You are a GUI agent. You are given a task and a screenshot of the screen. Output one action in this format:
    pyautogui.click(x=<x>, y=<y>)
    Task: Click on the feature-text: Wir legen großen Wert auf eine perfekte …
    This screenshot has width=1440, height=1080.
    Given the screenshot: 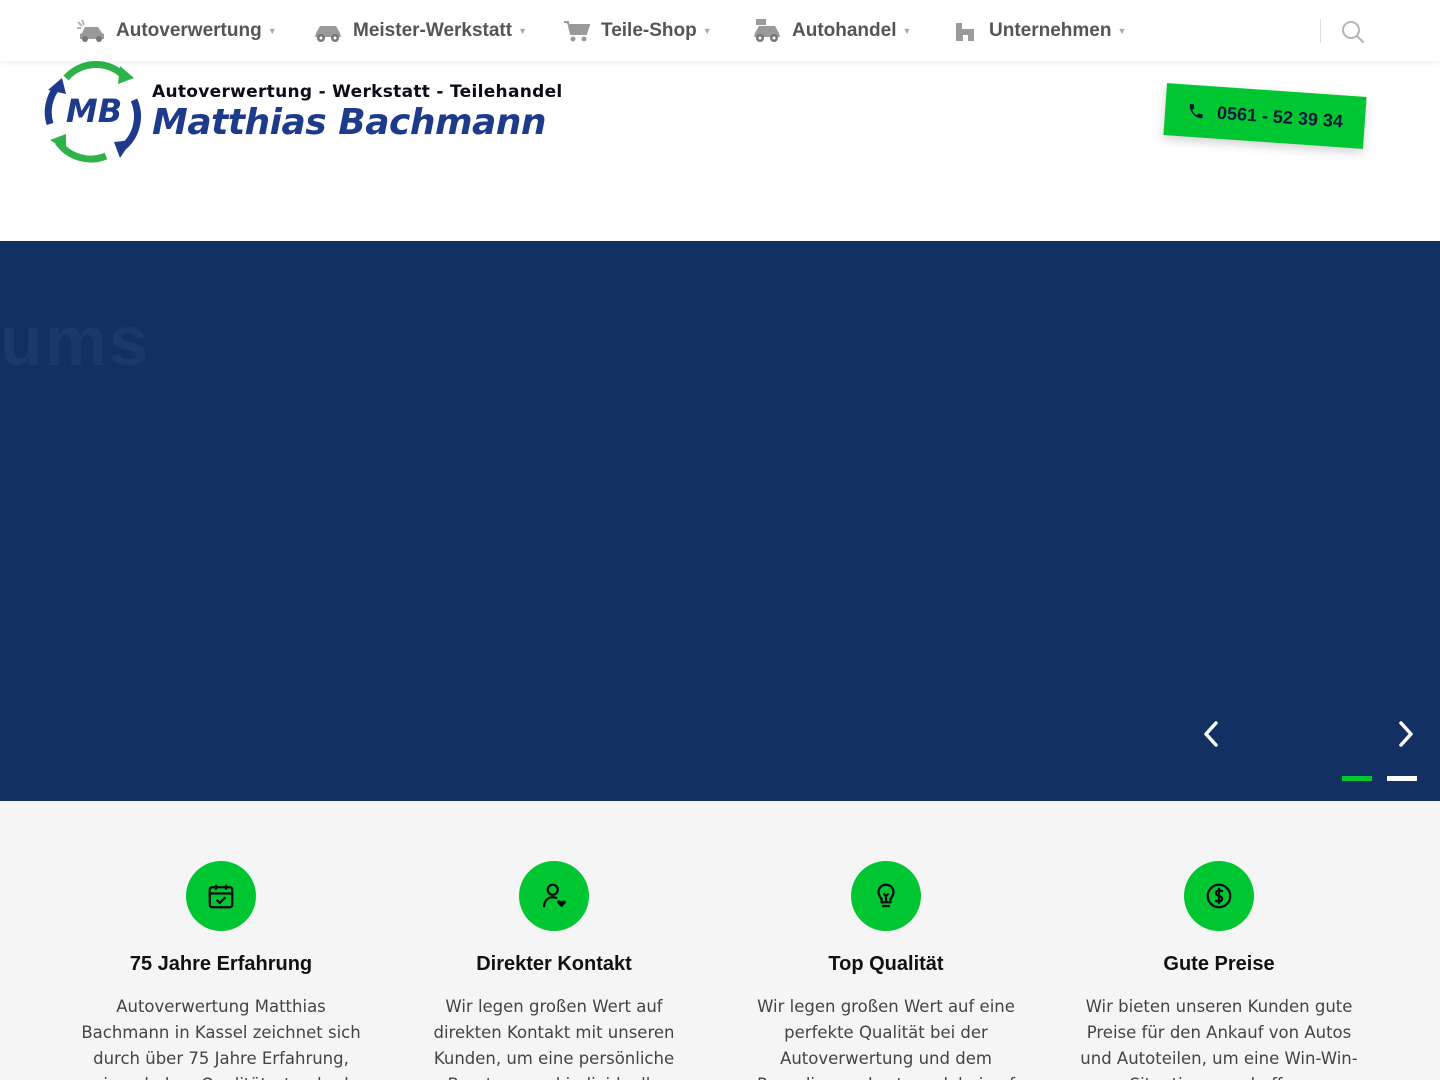 What is the action you would take?
    pyautogui.click(x=886, y=1038)
    